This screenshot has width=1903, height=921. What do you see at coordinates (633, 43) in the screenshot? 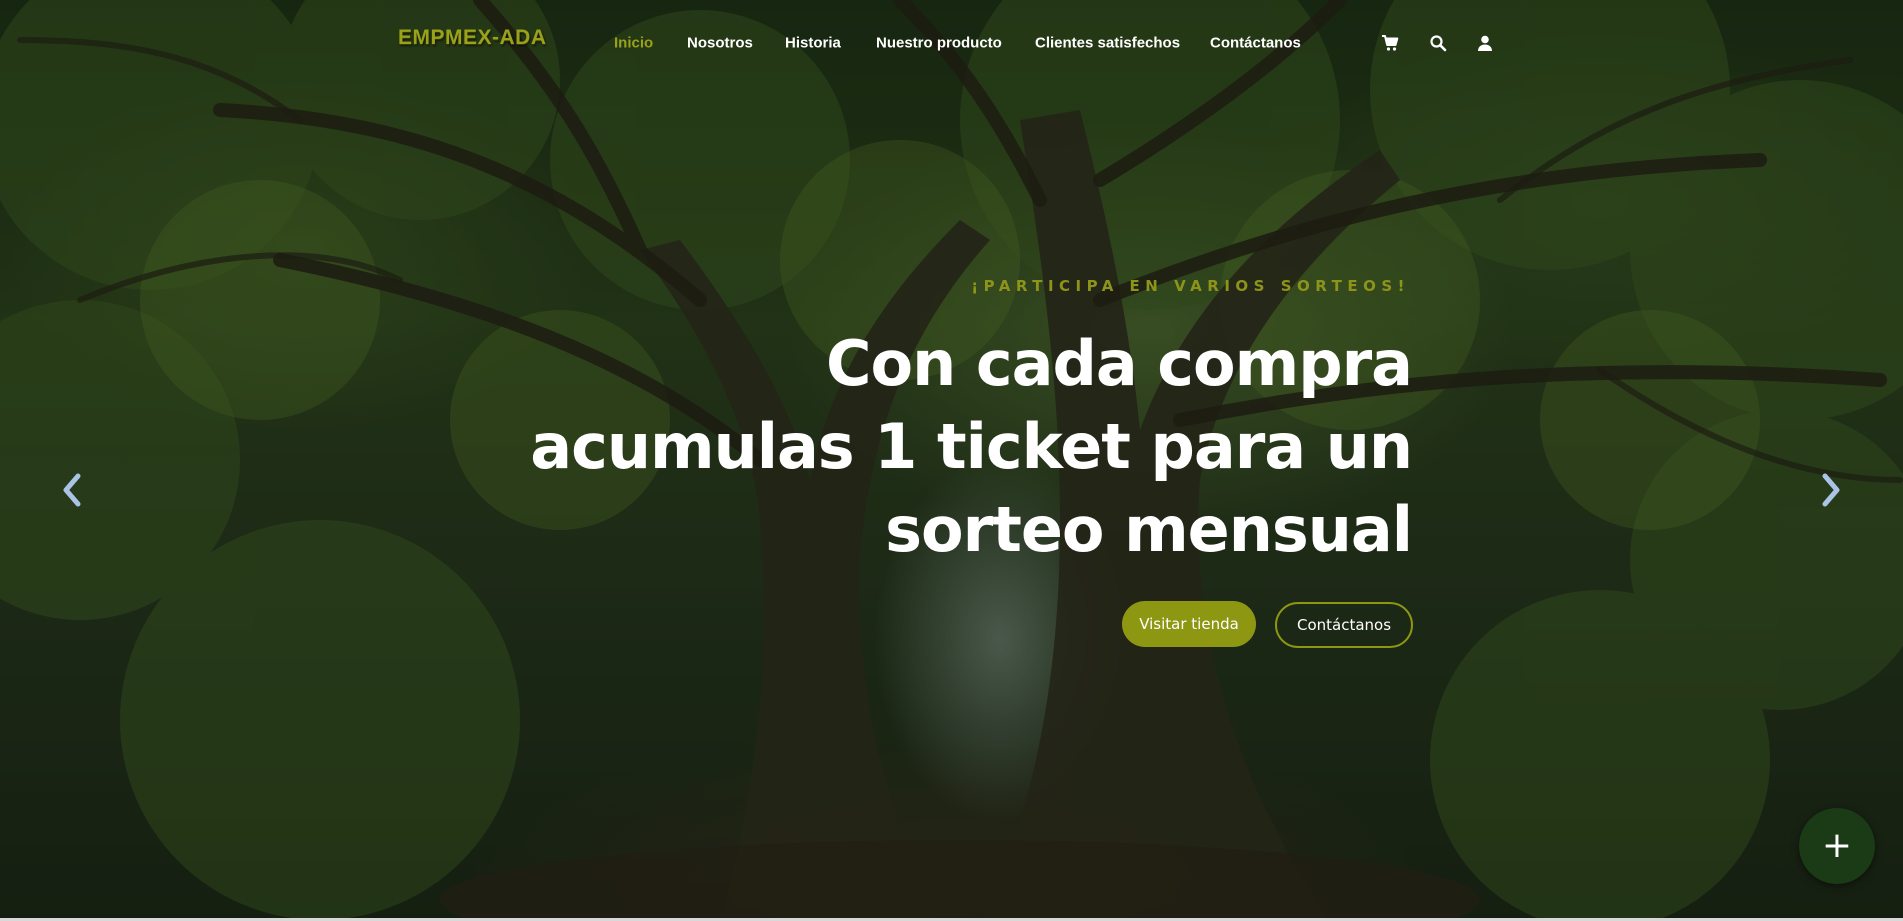
I see `nav-item-inicio: Inicio` at bounding box center [633, 43].